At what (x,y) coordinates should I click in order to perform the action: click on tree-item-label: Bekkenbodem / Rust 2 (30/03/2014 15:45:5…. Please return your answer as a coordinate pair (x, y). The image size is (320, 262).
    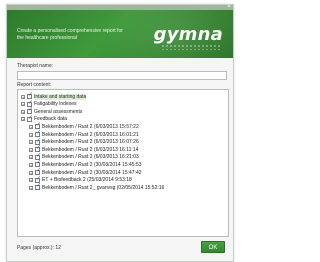
    Looking at the image, I should click on (92, 164).